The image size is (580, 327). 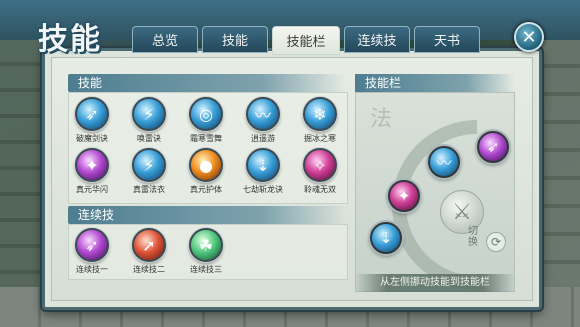 I want to click on skill-item: ● 真元护体, so click(x=206, y=171).